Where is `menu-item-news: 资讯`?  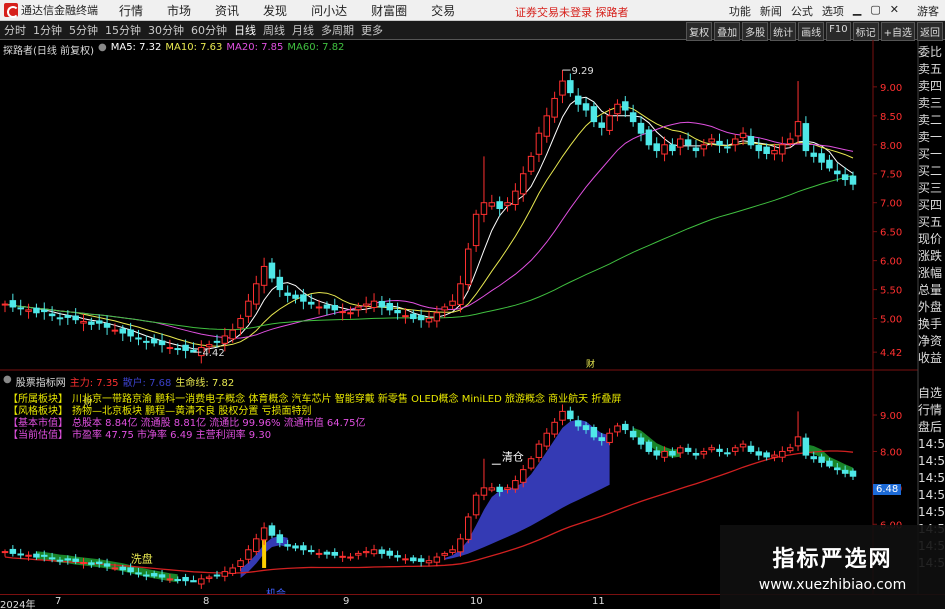
menu-item-news: 资讯 is located at coordinates (227, 10).